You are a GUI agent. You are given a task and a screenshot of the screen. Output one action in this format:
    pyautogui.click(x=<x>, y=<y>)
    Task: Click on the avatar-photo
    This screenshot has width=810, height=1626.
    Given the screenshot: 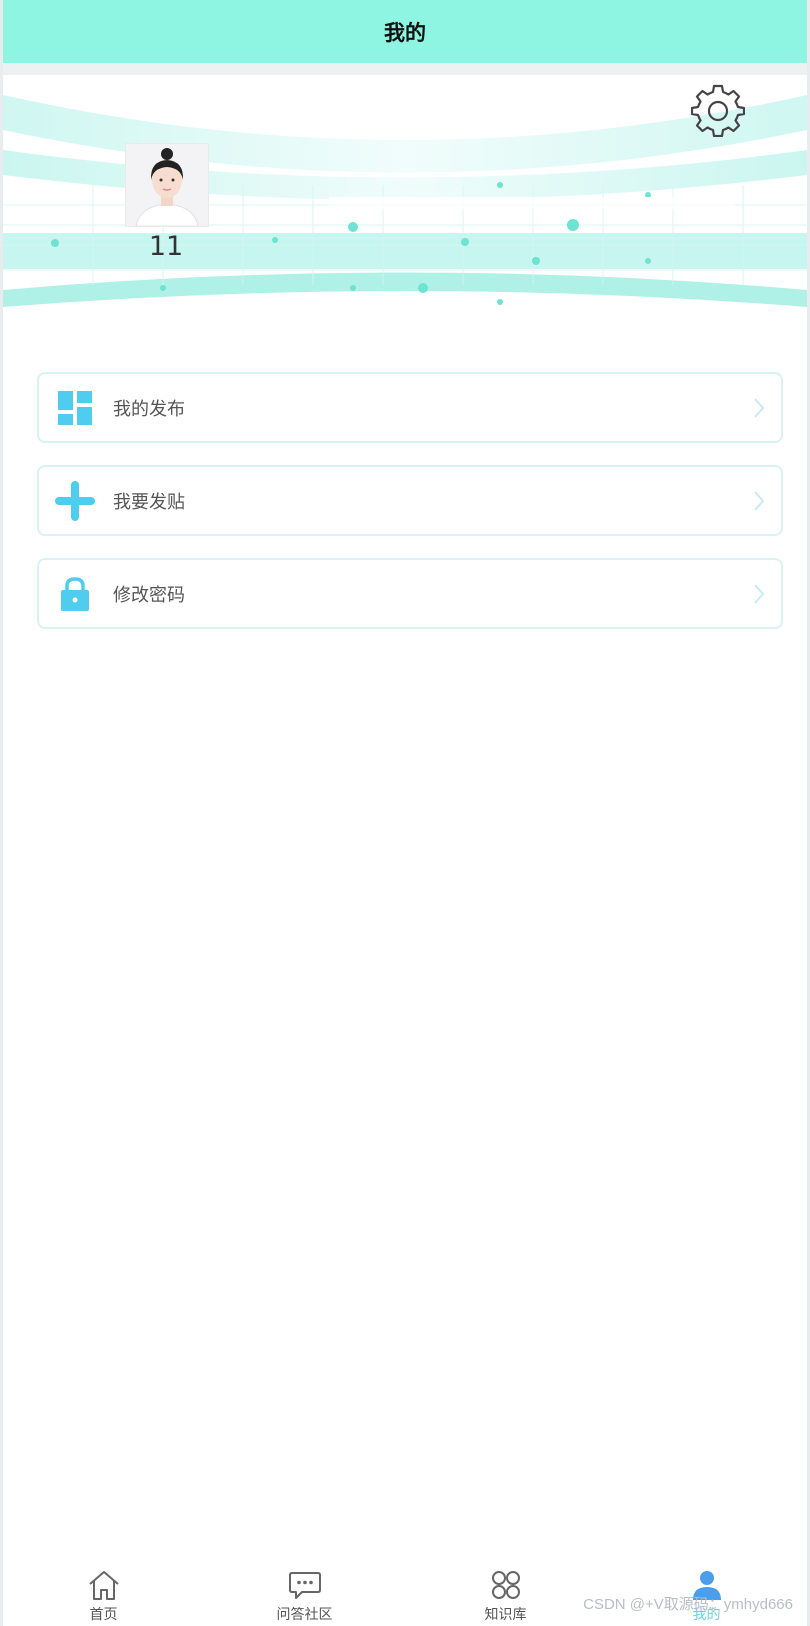 What is the action you would take?
    pyautogui.click(x=167, y=185)
    